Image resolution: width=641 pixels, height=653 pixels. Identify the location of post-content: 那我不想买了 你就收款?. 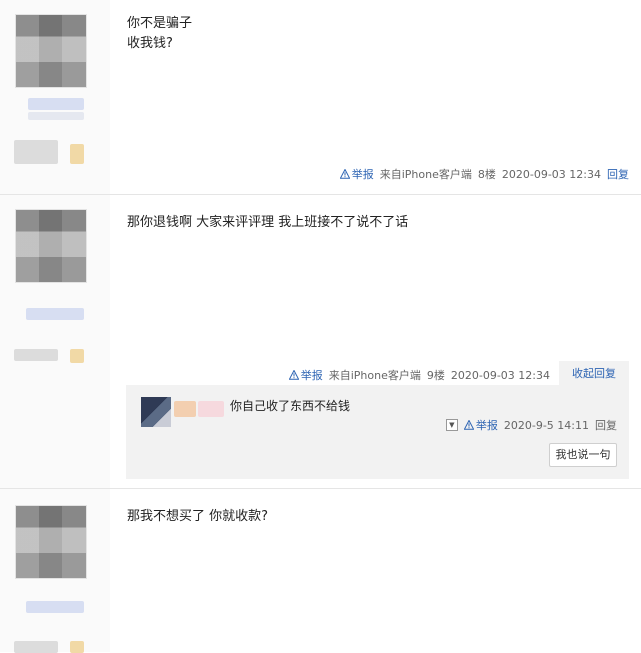
(197, 517).